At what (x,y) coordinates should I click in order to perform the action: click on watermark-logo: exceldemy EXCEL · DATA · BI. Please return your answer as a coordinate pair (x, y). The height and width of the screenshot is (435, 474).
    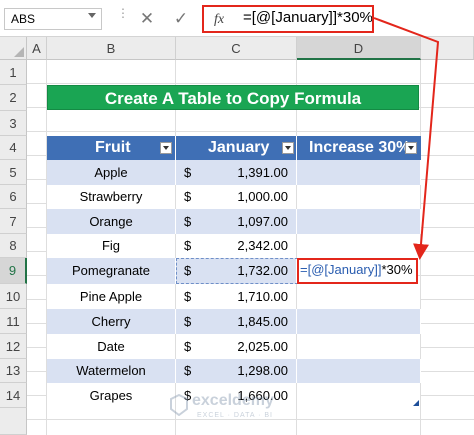
    Looking at the image, I should click on (250, 408).